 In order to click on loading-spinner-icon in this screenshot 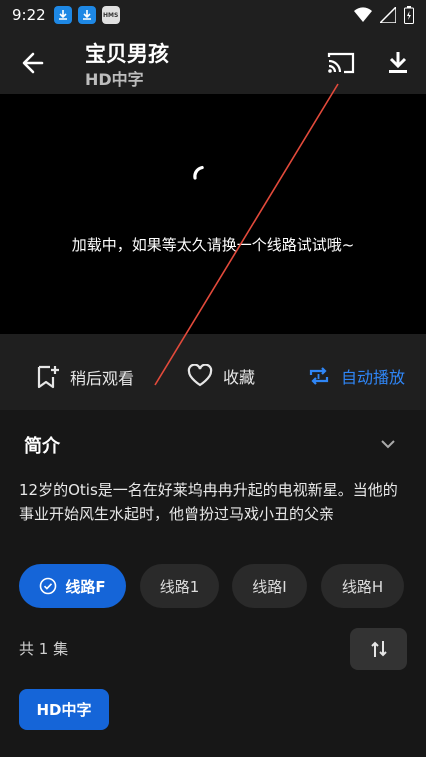, I will do `click(203, 175)`.